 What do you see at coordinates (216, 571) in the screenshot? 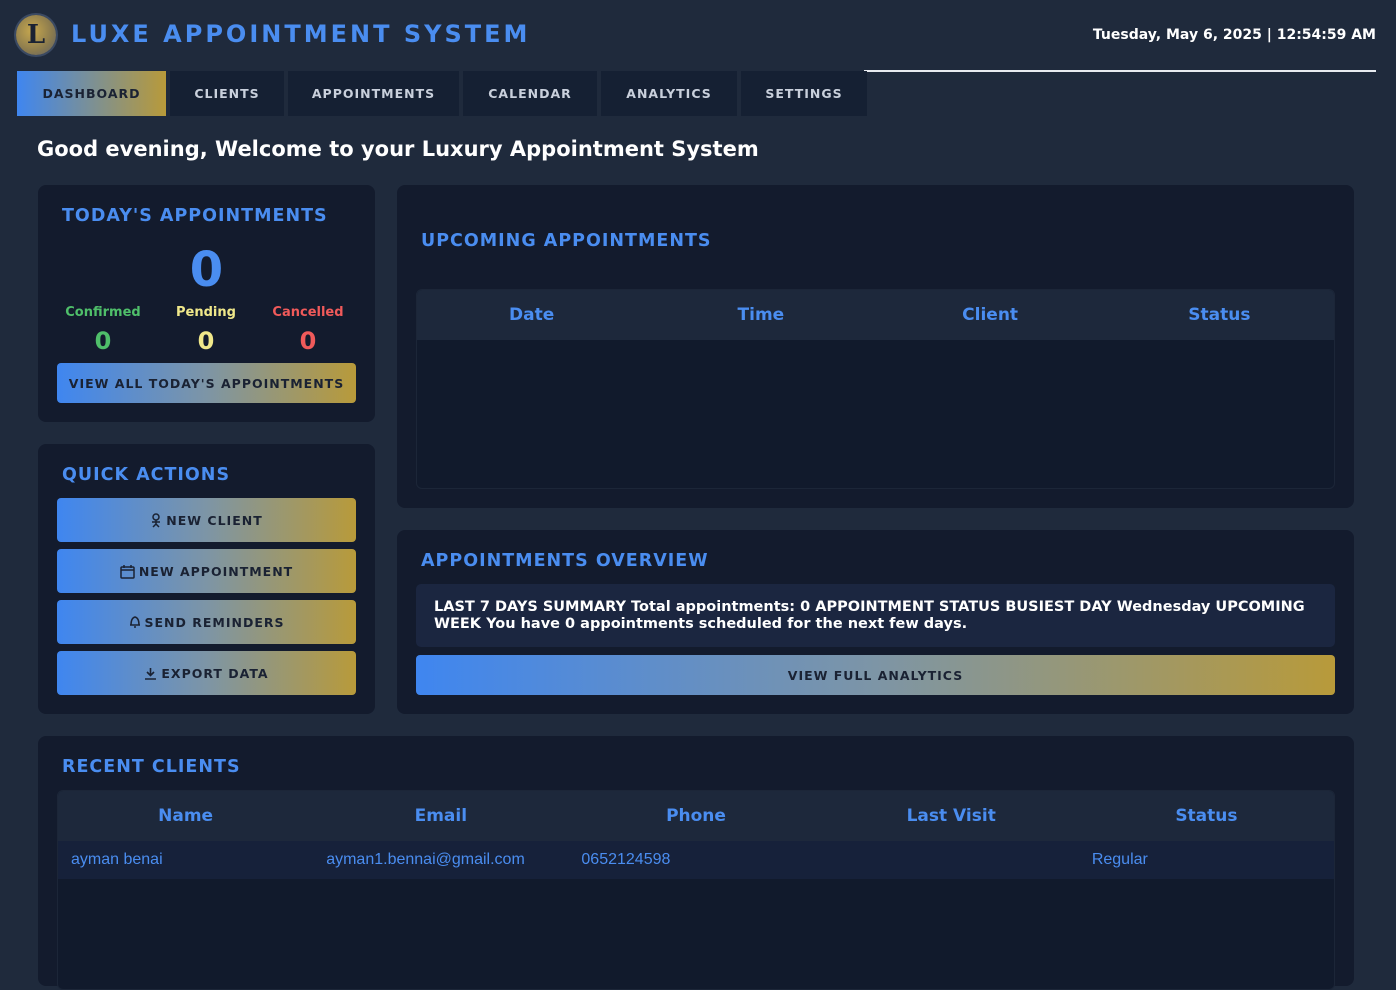
I see `new-appointment-label: NEW APPOINTMENT` at bounding box center [216, 571].